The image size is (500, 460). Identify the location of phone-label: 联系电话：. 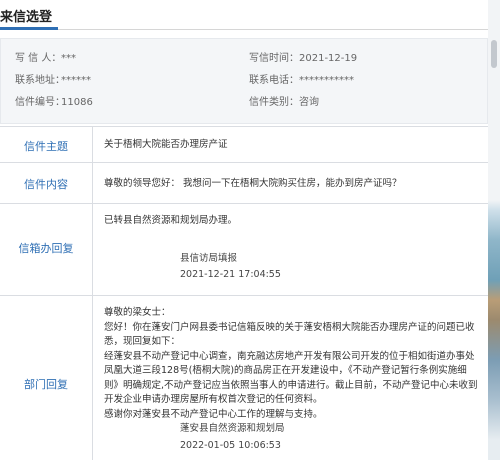
(274, 80).